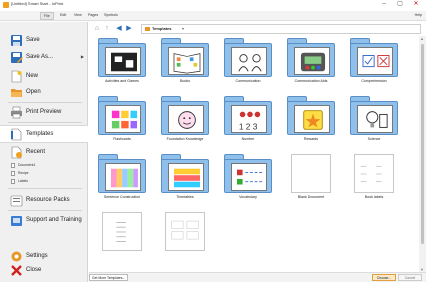 The height and width of the screenshot is (282, 426). I want to click on template-tile: Foundation Knowledge, so click(185, 122).